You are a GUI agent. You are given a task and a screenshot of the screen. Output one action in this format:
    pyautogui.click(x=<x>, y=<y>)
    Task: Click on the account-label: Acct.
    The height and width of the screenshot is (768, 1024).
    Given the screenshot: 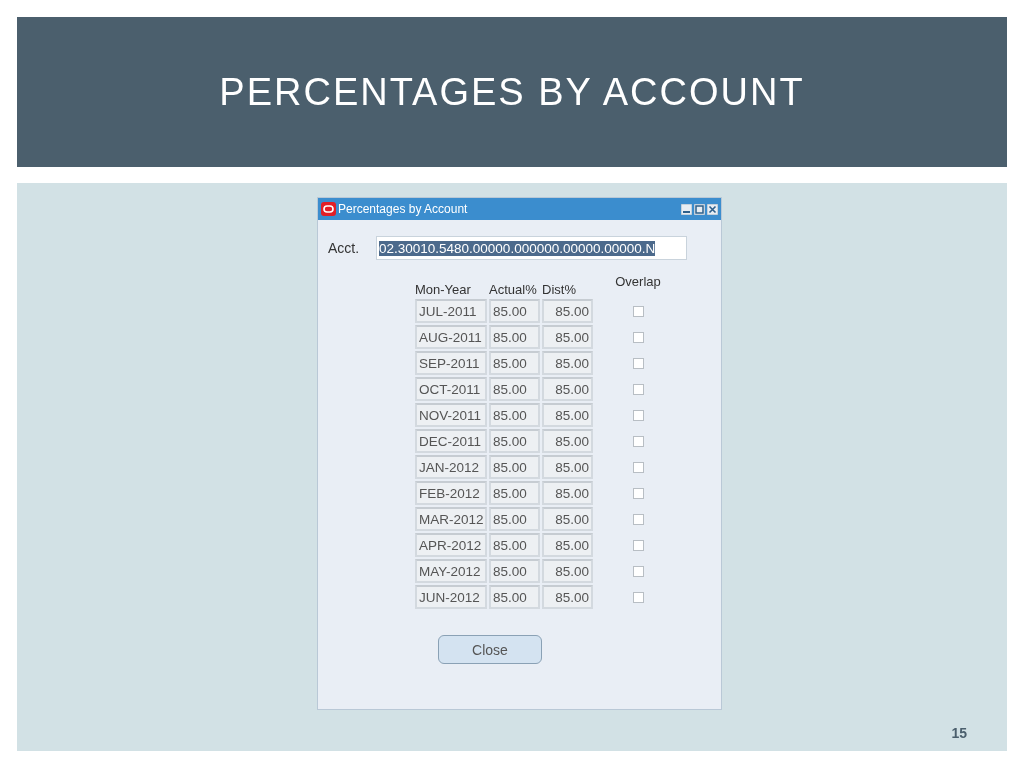 What is the action you would take?
    pyautogui.click(x=344, y=248)
    